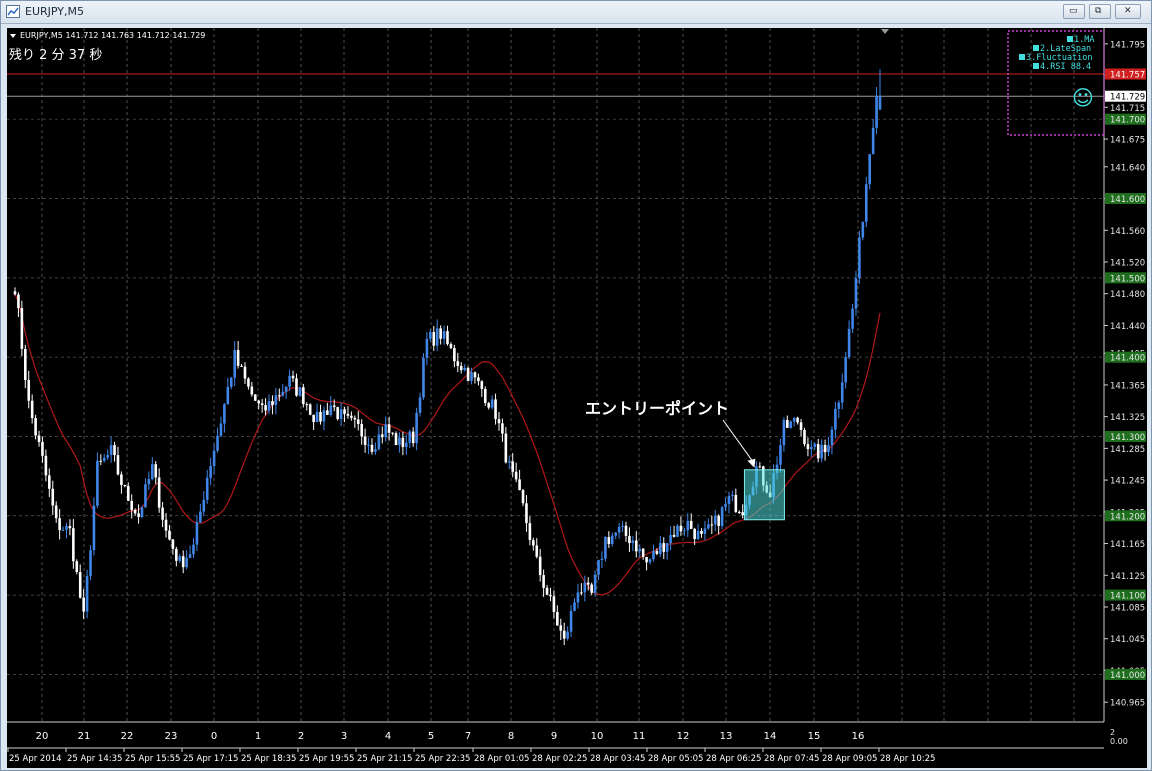 This screenshot has width=1152, height=771. I want to click on close-button: ✕, so click(1128, 11).